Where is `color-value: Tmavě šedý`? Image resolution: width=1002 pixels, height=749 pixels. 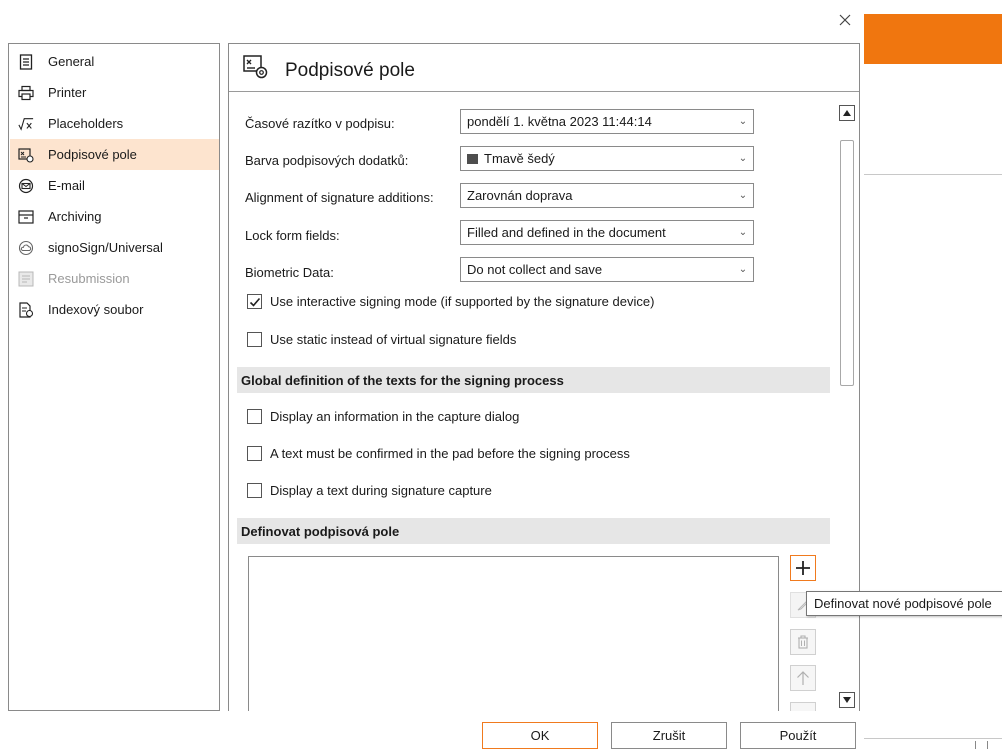 color-value: Tmavě šedý is located at coordinates (519, 158).